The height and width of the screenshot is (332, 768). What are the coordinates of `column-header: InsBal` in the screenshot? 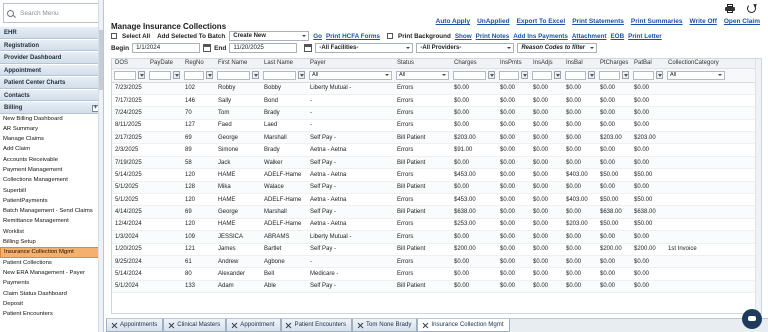 It's located at (580, 64).